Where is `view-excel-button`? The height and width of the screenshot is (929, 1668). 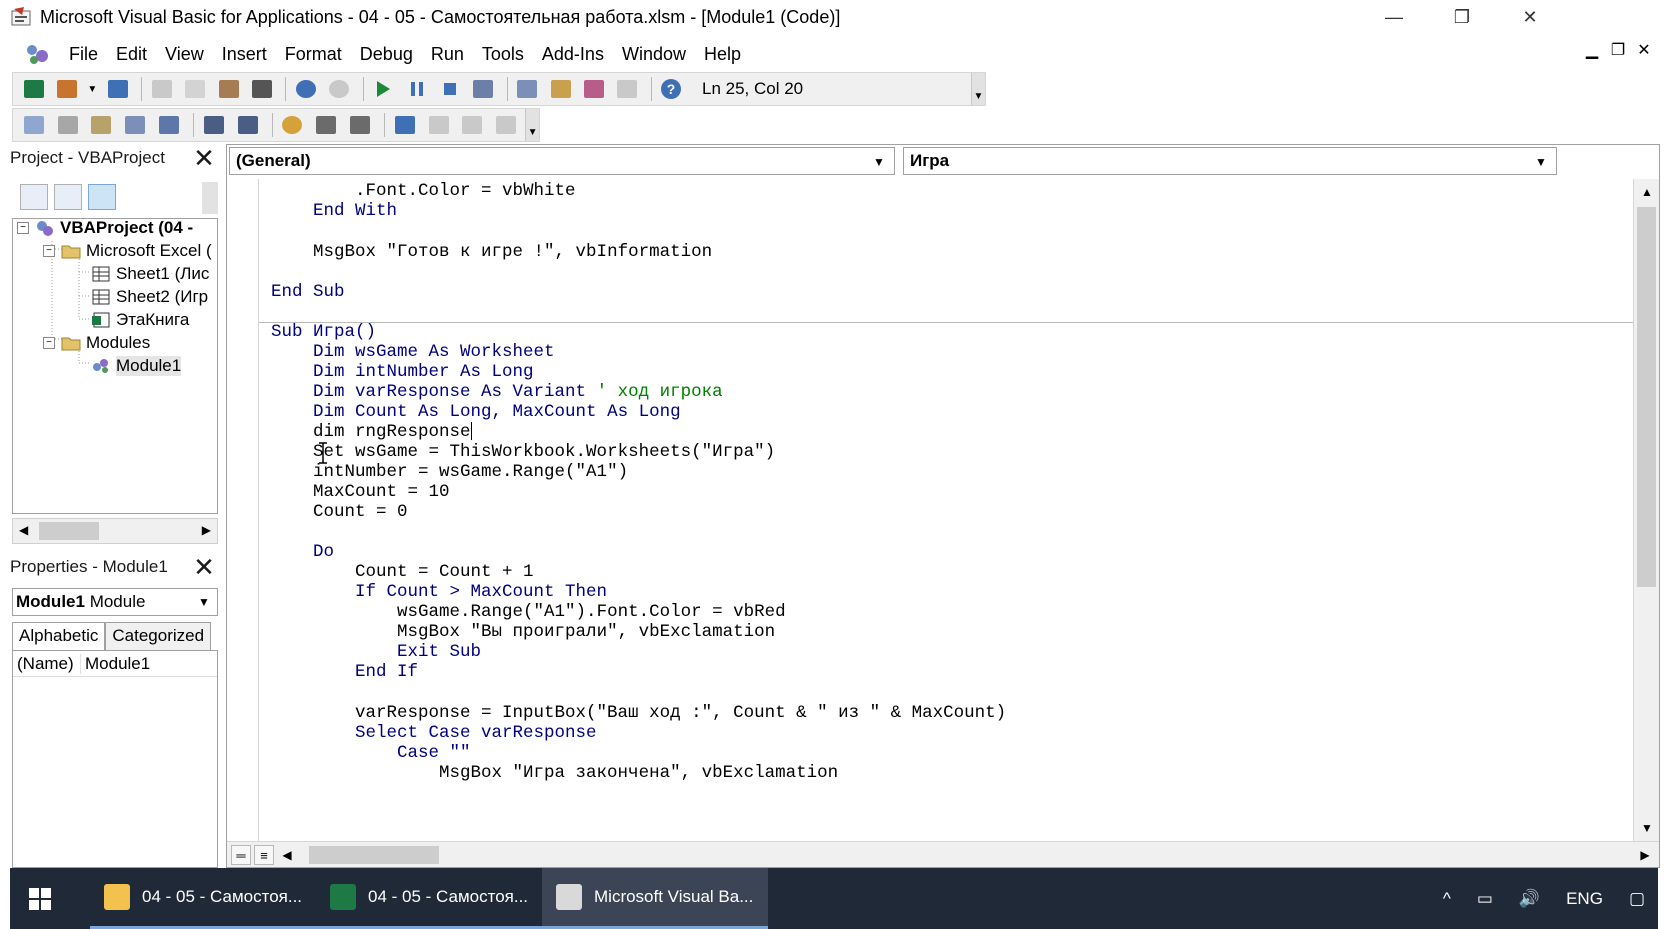
view-excel-button is located at coordinates (33, 89).